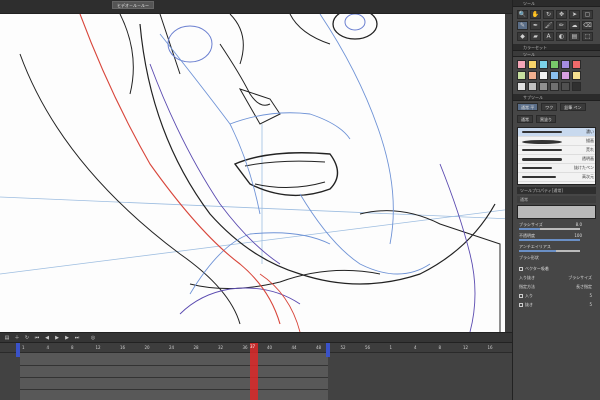 This screenshot has height=400, width=600. I want to click on ruler-tick-label: 8, so click(440, 347).